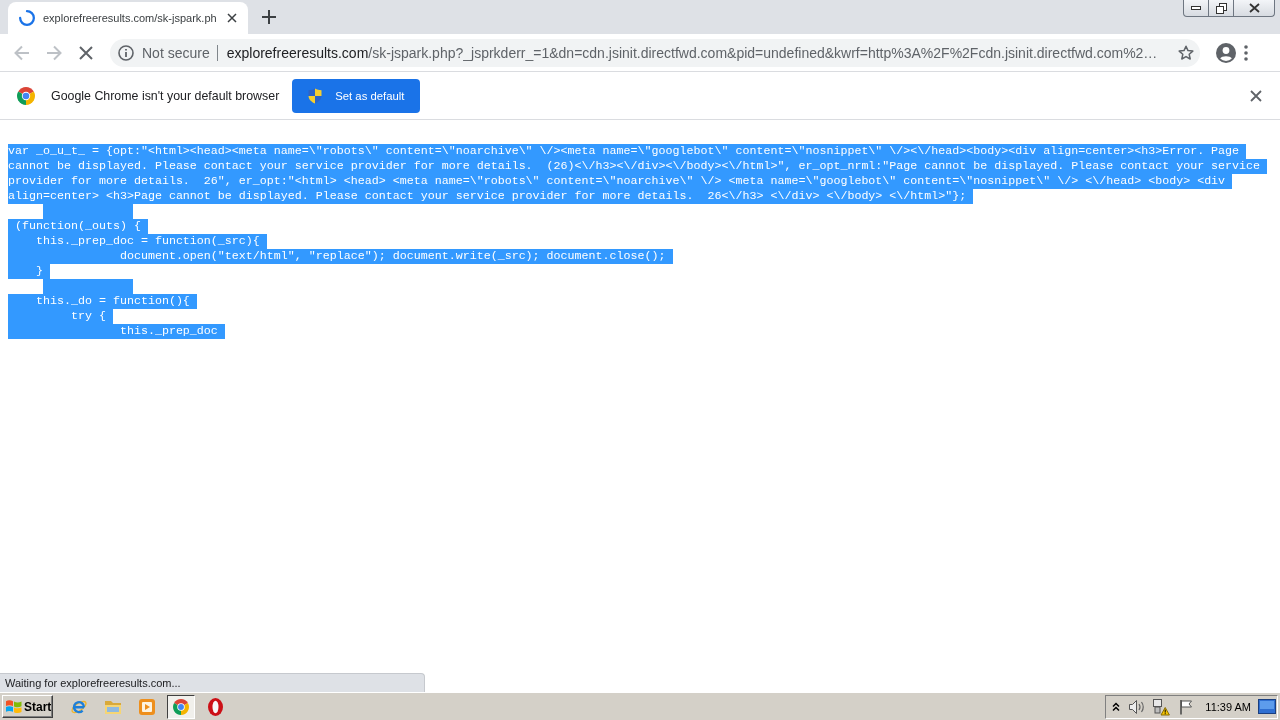 This screenshot has width=1280, height=720. Describe the element at coordinates (86, 52) in the screenshot. I see `x-icon` at that location.